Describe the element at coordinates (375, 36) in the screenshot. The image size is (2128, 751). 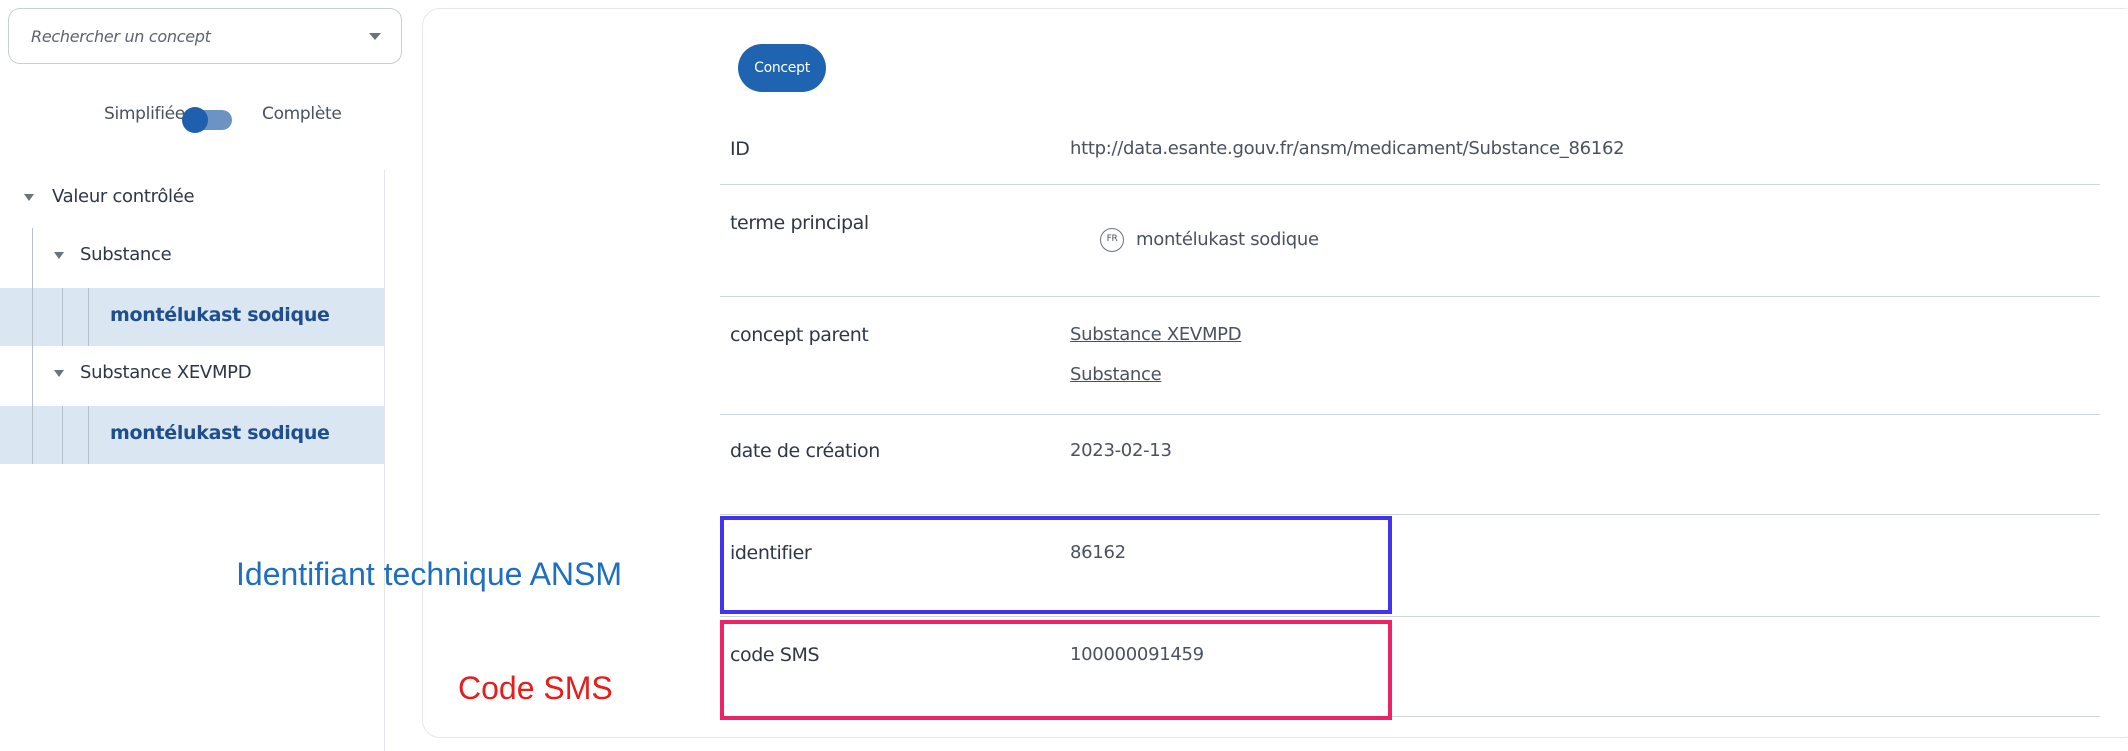
I see `chevron-down-icon` at that location.